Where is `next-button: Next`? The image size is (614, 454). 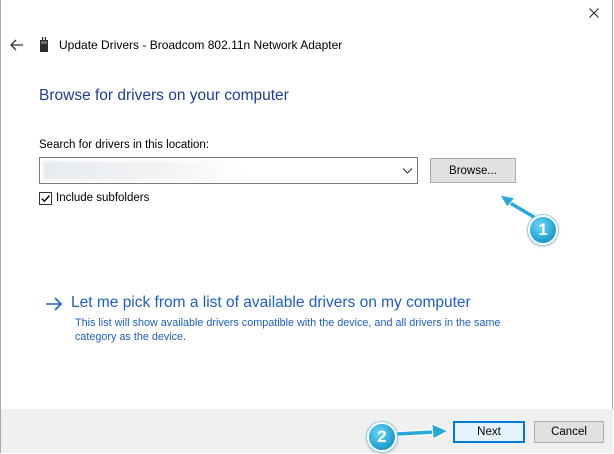
next-button: Next is located at coordinates (489, 432).